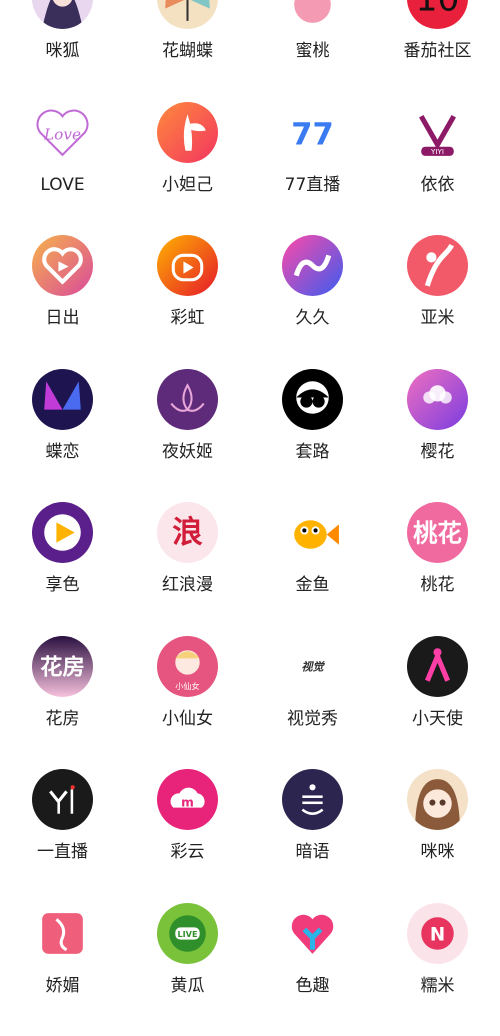 The width and height of the screenshot is (500, 1036). What do you see at coordinates (437, 836) in the screenshot?
I see `app-tile: 咪咪` at bounding box center [437, 836].